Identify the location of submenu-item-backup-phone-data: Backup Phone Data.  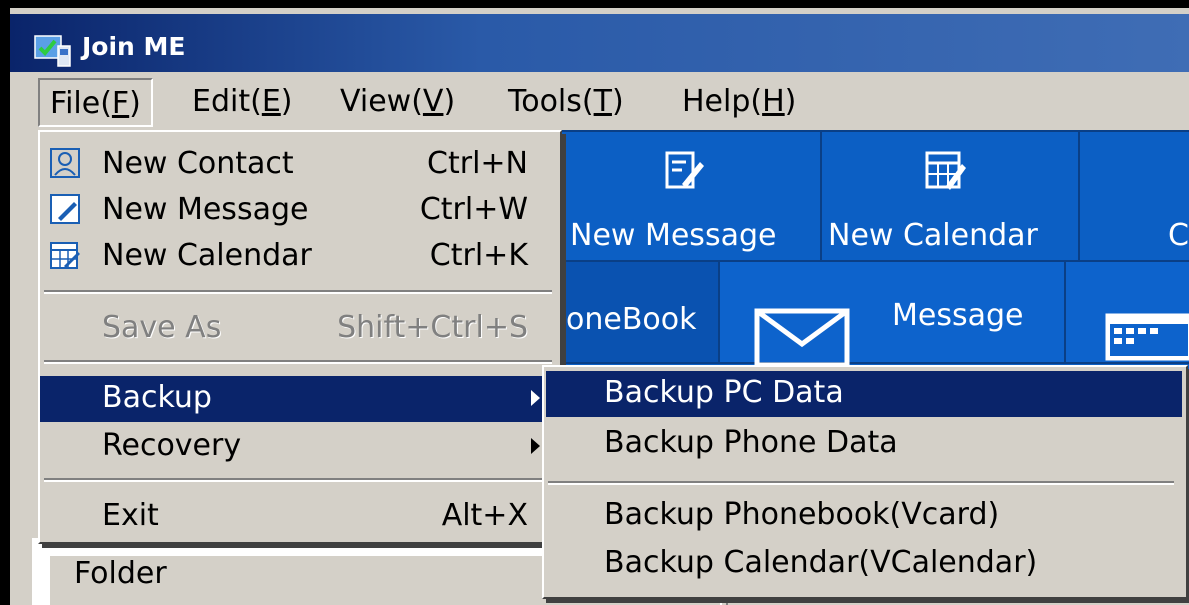
(864, 444).